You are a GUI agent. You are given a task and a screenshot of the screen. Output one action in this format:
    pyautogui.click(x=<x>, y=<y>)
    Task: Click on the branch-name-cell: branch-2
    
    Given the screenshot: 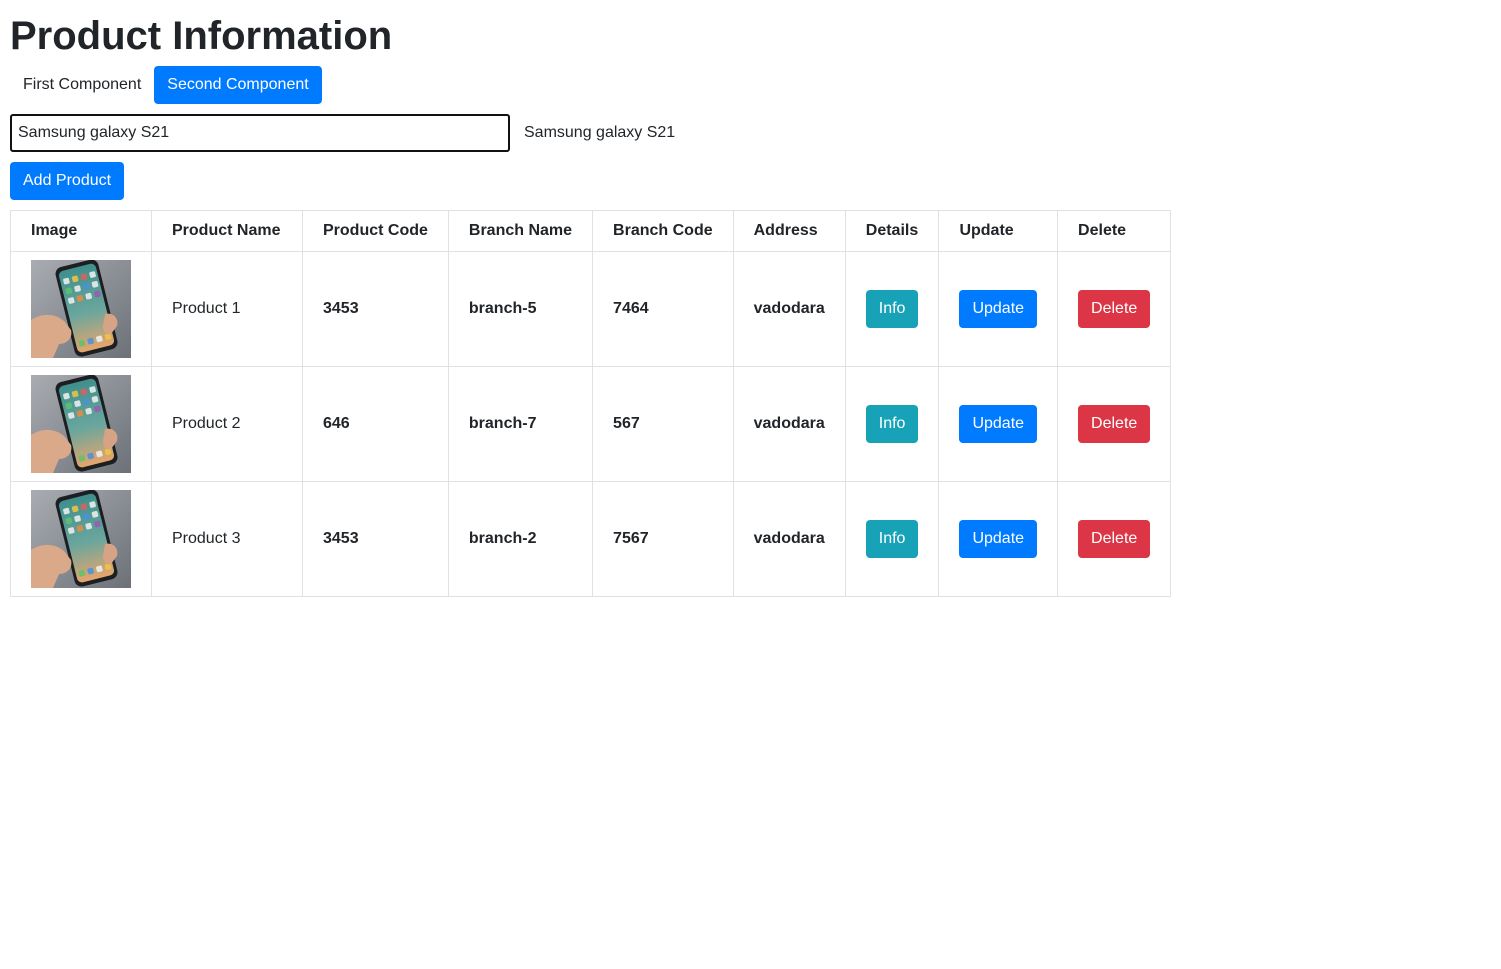 What is the action you would take?
    pyautogui.click(x=520, y=539)
    